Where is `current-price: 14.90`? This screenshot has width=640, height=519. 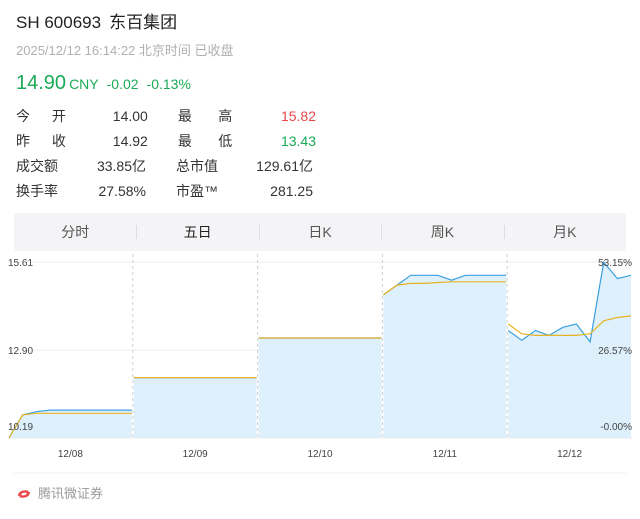
current-price: 14.90 is located at coordinates (41, 83).